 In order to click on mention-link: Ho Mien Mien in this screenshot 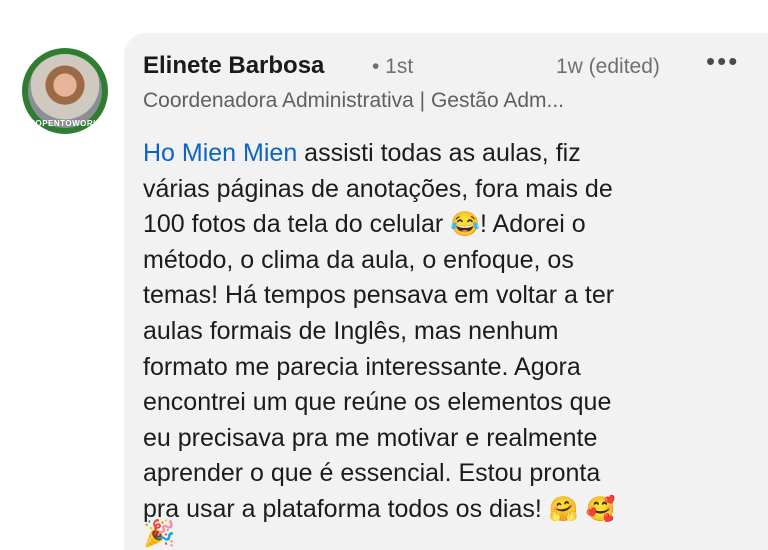, I will do `click(220, 153)`.